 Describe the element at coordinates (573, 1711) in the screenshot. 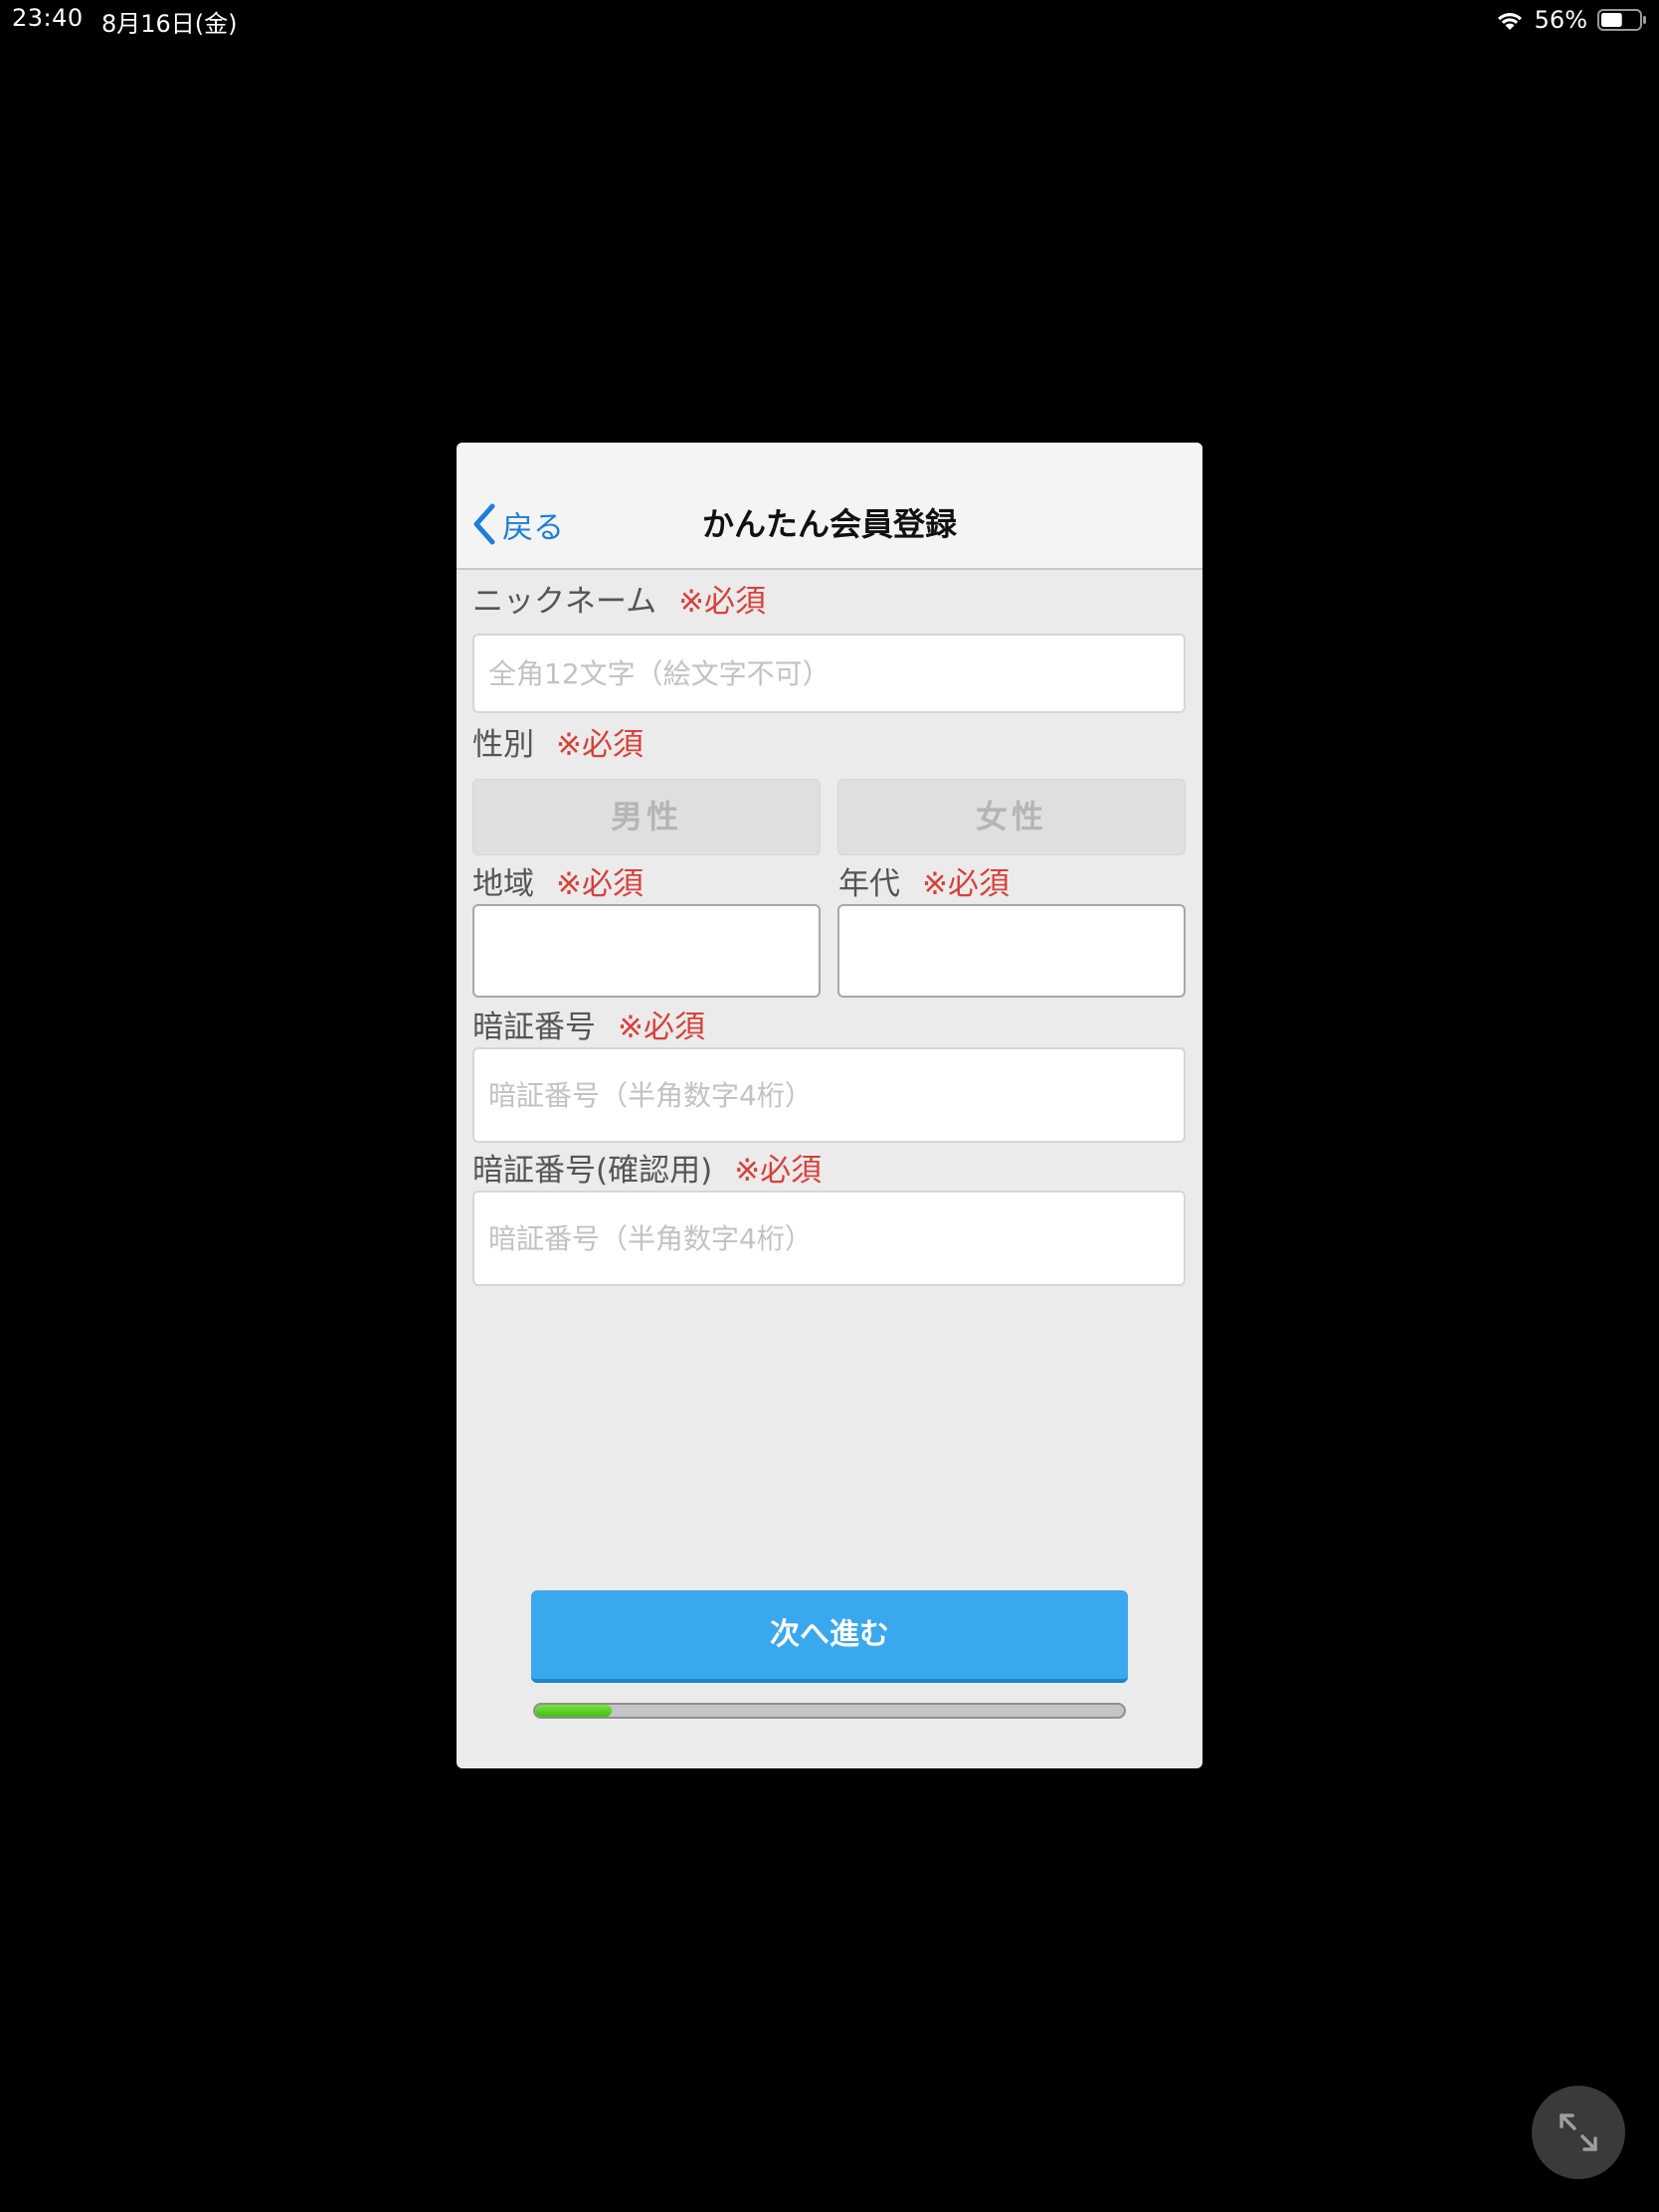

I see `registration-progress-fill` at that location.